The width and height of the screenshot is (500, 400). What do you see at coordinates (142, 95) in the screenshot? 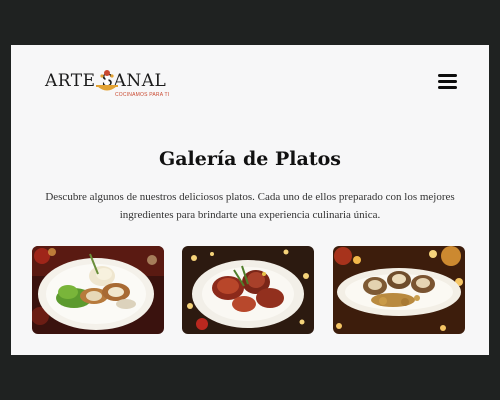
I see `logo-tagline: COCINAMOS PARA TI` at bounding box center [142, 95].